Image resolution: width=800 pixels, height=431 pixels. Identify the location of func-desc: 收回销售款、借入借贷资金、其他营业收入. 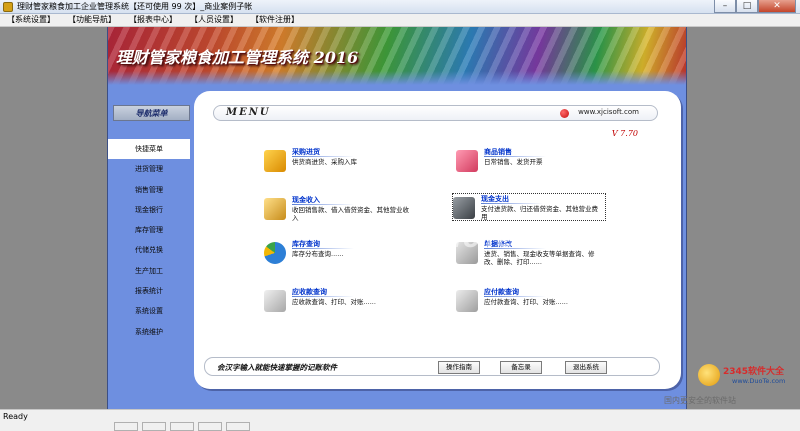
(350, 214).